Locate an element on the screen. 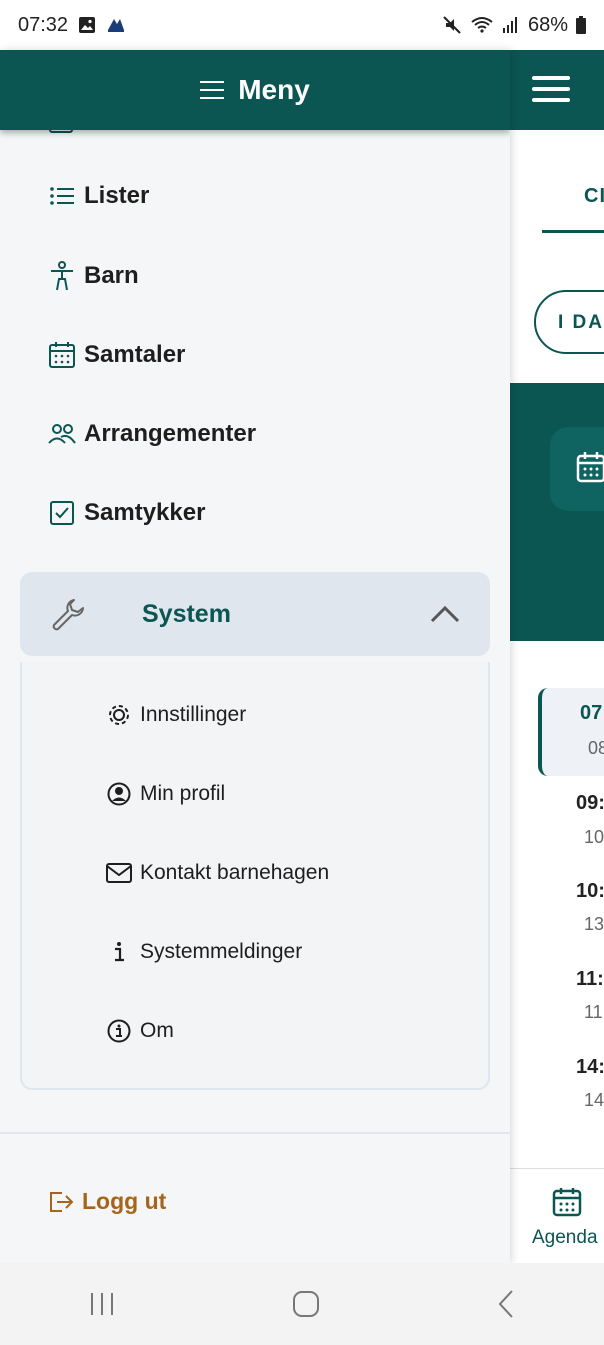 This screenshot has width=604, height=1345. battery-icon is located at coordinates (581, 25).